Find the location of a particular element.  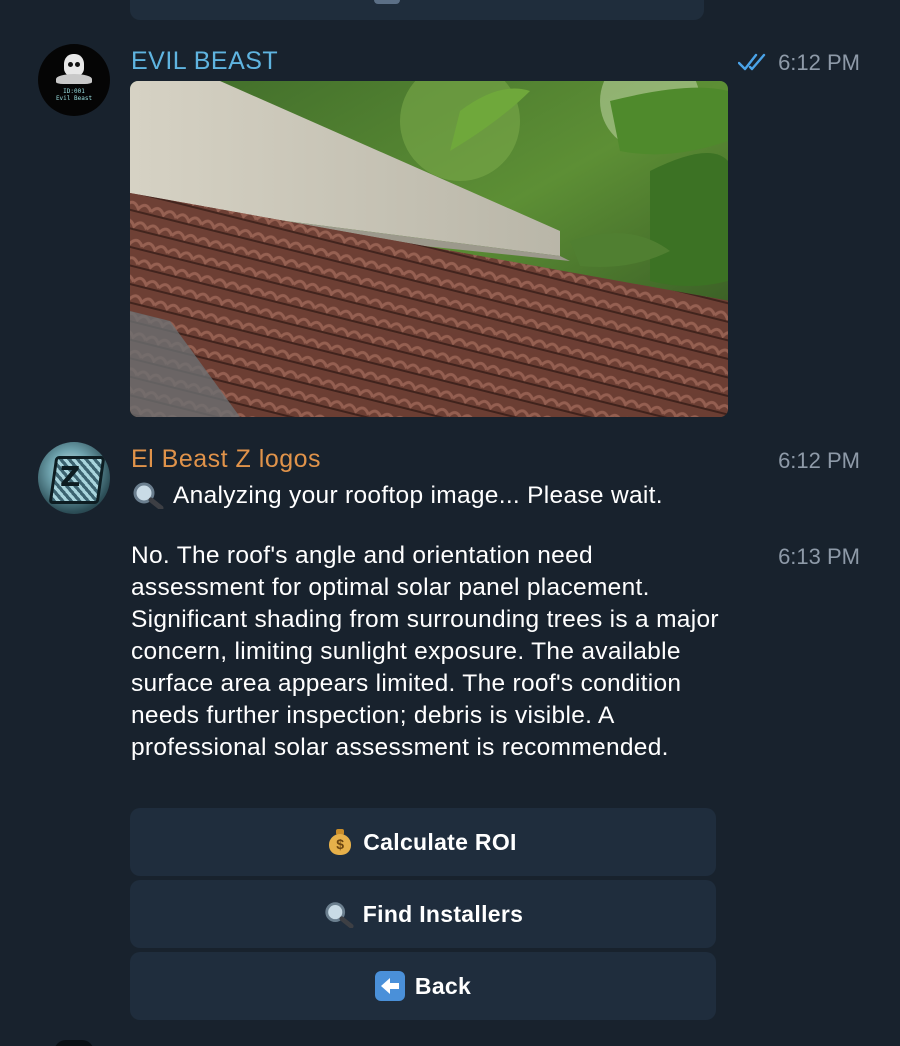

calculate-roi-button: Calculate ROI is located at coordinates (423, 842).